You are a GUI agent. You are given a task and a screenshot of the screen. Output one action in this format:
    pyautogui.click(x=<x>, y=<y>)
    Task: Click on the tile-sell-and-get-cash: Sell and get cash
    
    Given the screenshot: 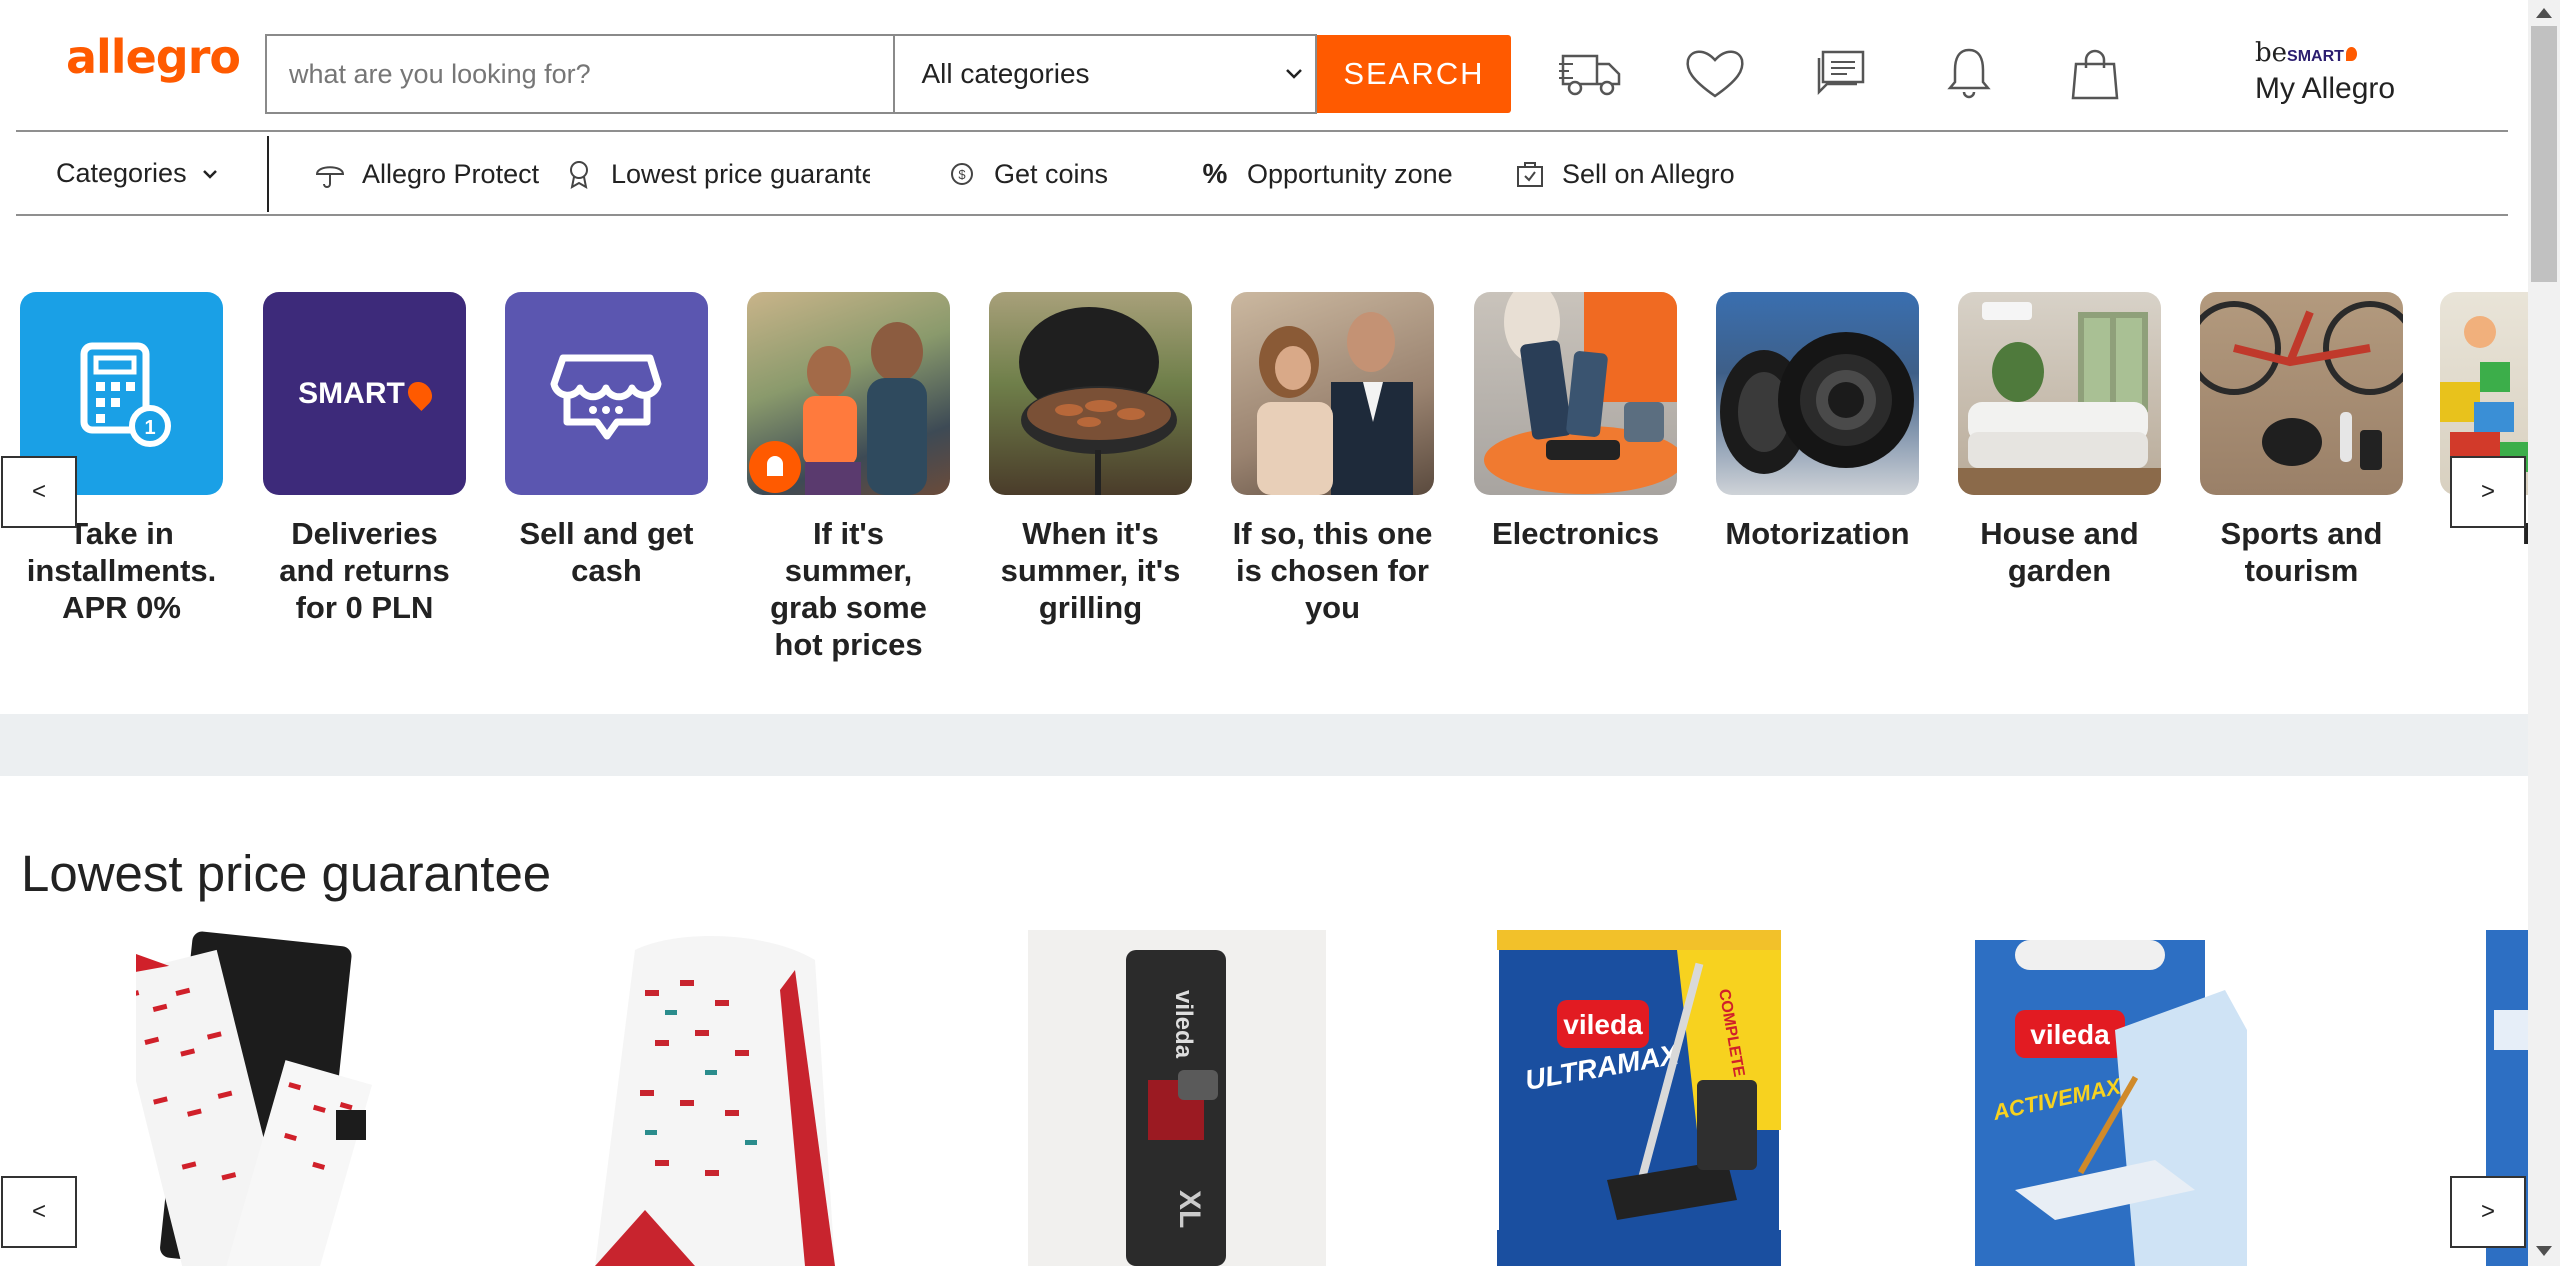 What is the action you would take?
    pyautogui.click(x=606, y=440)
    